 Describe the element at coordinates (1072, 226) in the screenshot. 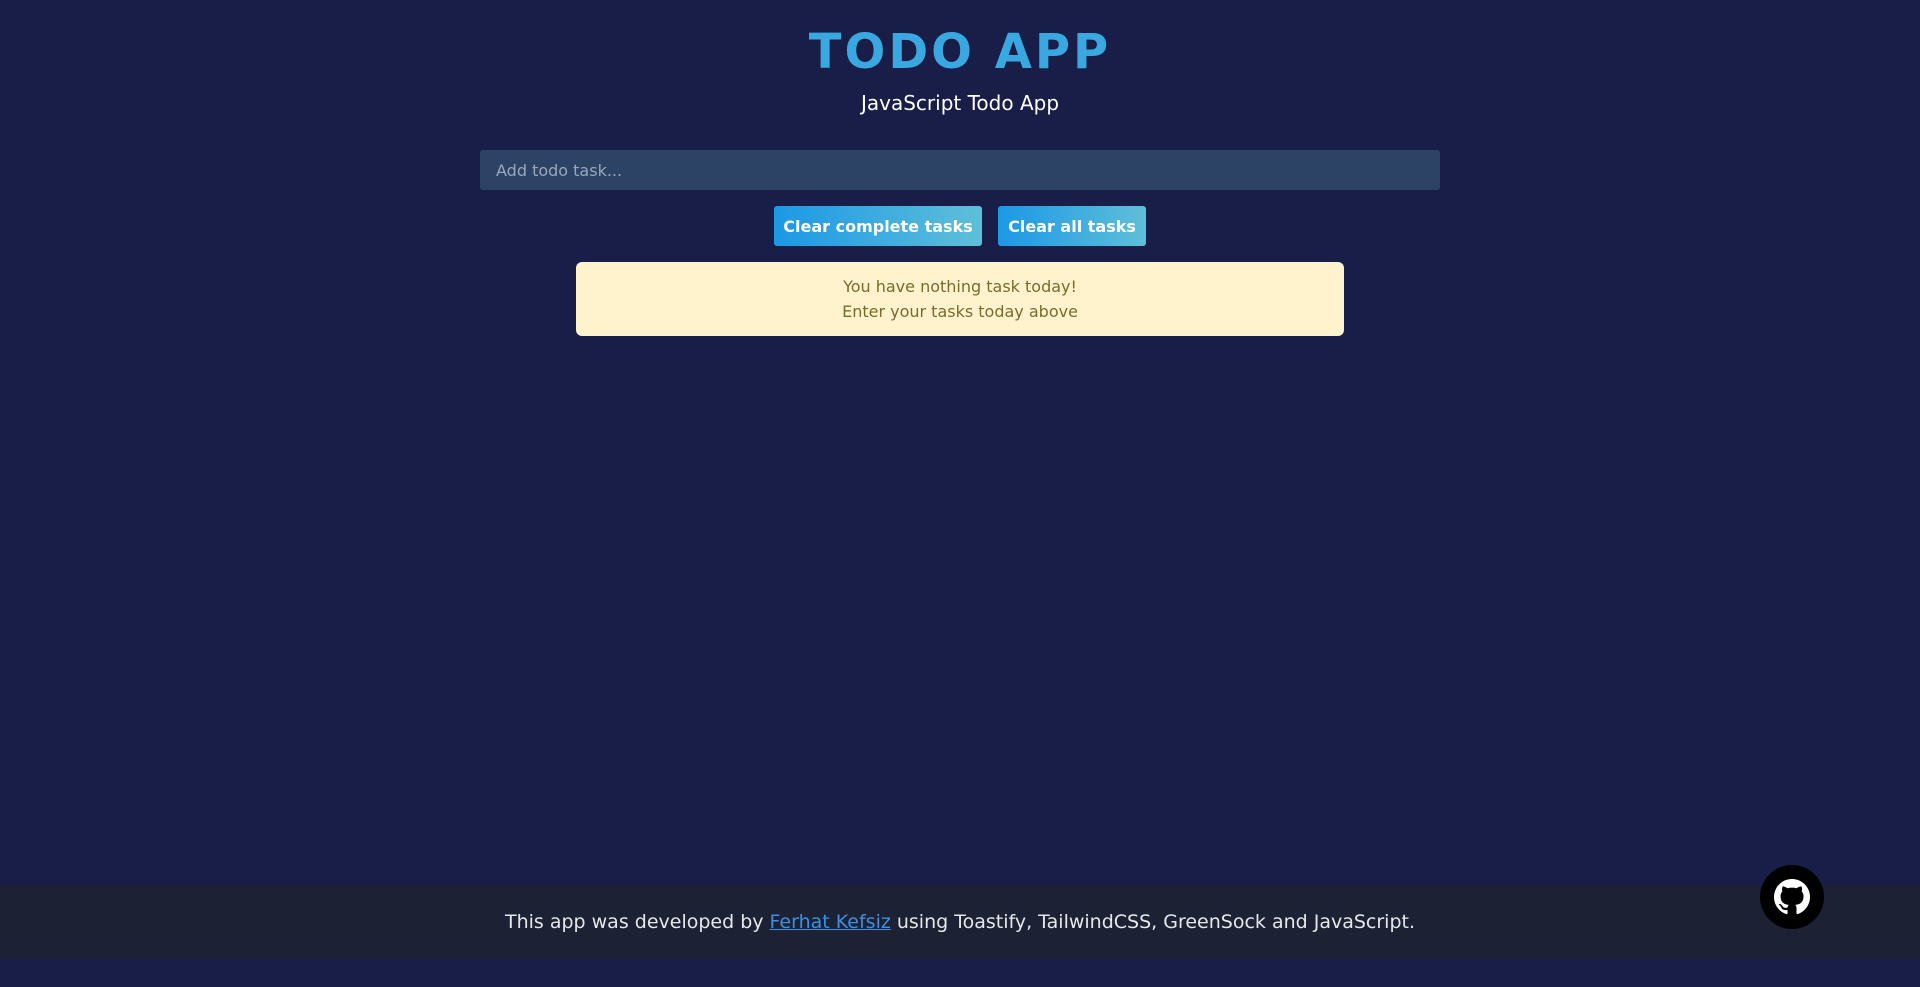

I see `clear-all-tasks-button: Clear all tasks` at that location.